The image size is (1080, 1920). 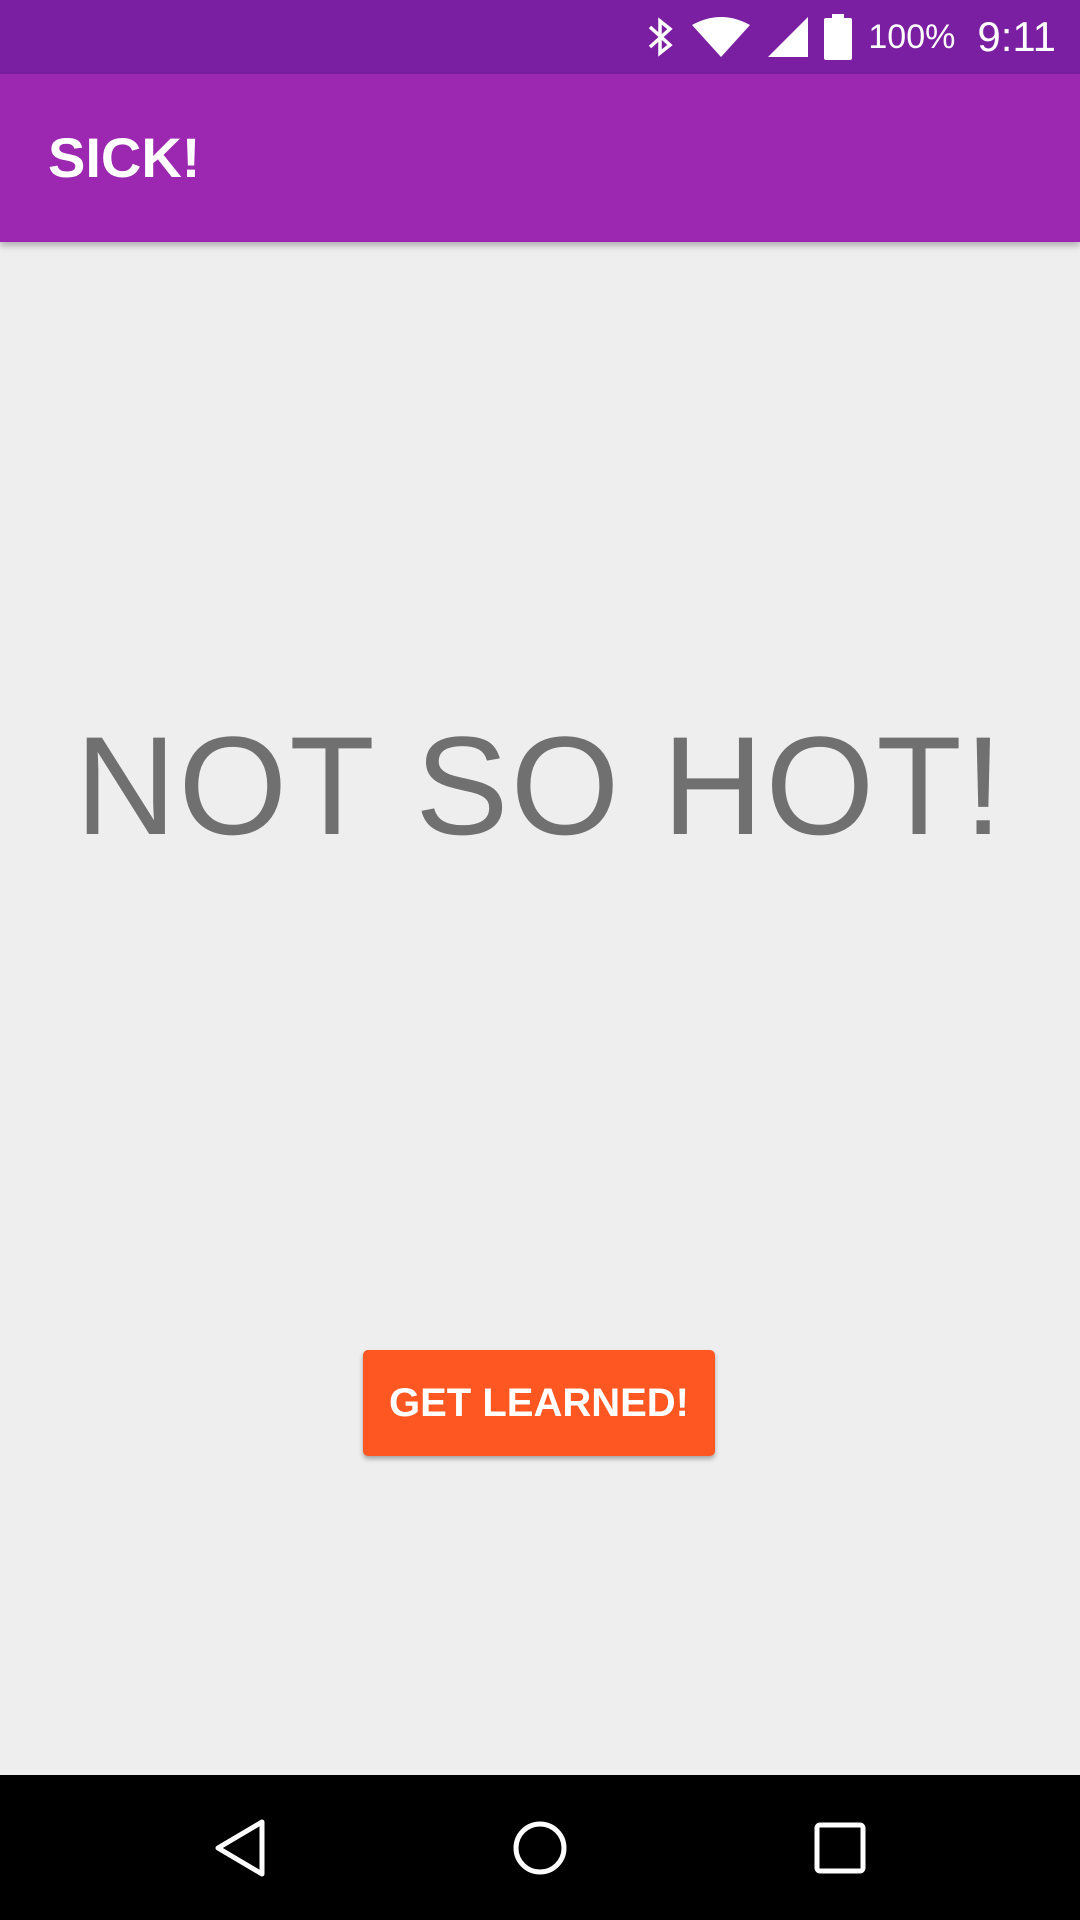 I want to click on app-bar: SICK!, so click(x=540, y=158).